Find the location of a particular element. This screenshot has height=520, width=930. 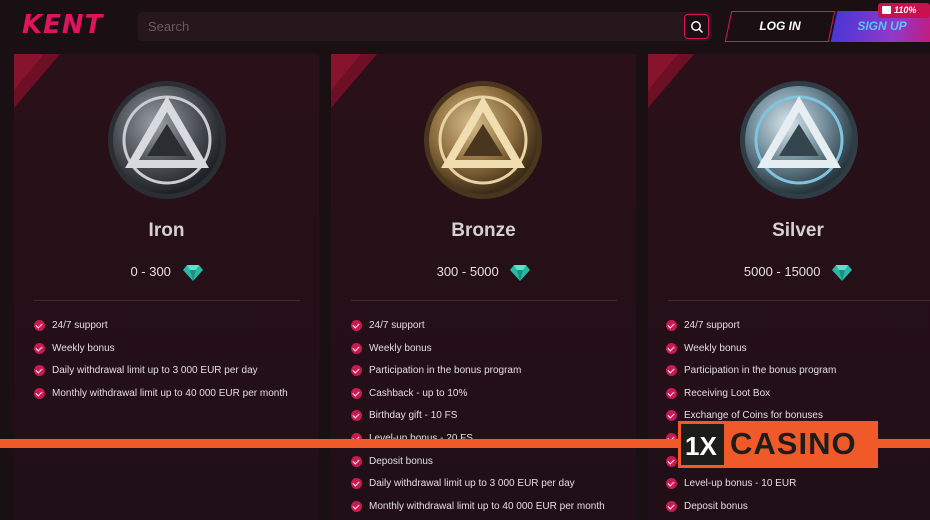

tier-range: 0 - 300 is located at coordinates (166, 272).